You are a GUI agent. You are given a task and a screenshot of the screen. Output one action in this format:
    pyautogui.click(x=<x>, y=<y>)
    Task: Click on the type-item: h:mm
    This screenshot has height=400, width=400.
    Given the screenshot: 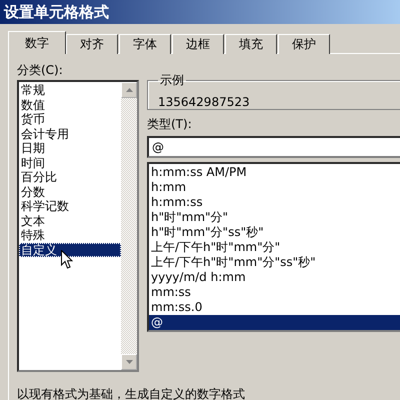 What is the action you would take?
    pyautogui.click(x=274, y=187)
    